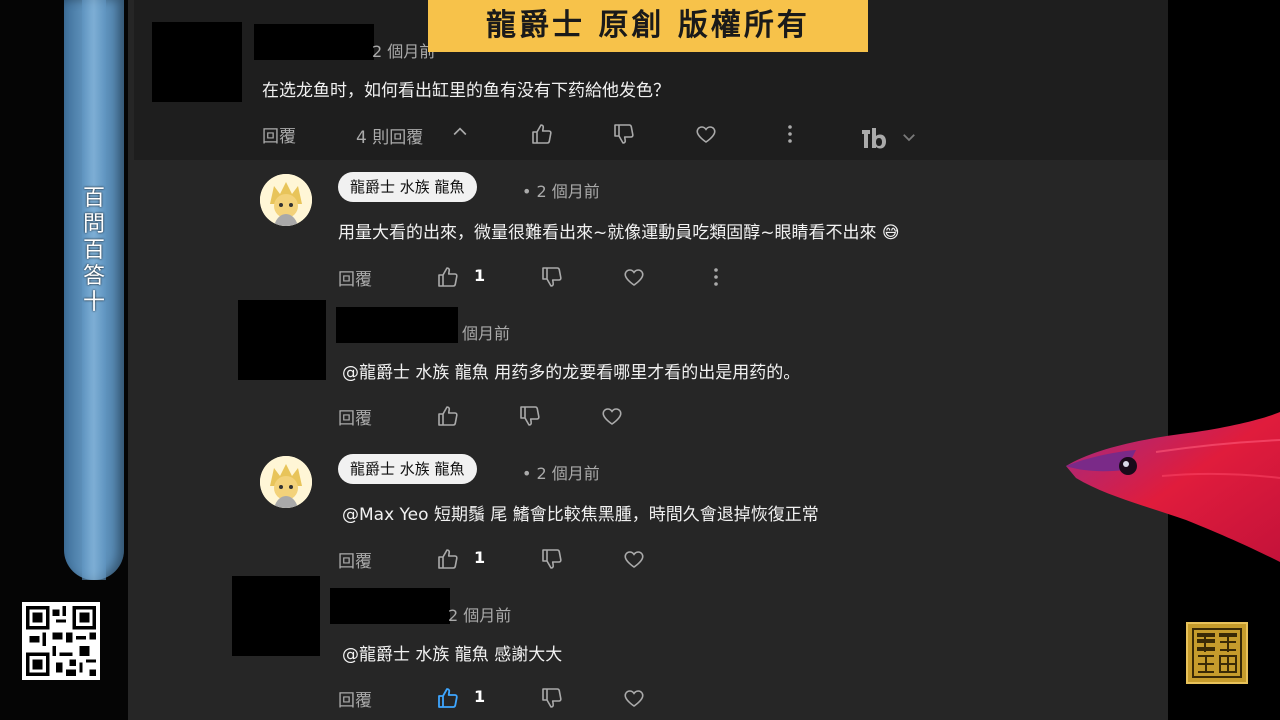  What do you see at coordinates (452, 655) in the screenshot?
I see `reply-text: @龍爵士 水族 龍魚 感謝大大` at bounding box center [452, 655].